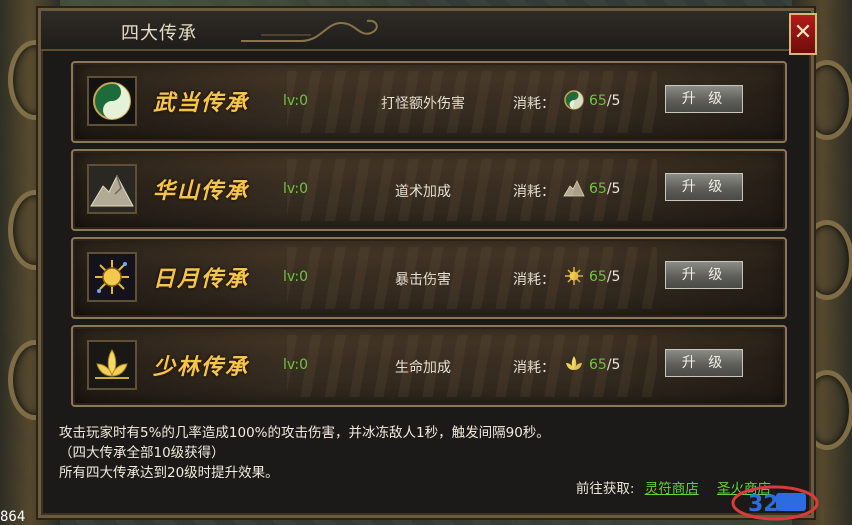 The height and width of the screenshot is (525, 852). I want to click on window-title: 四大传承, so click(159, 33).